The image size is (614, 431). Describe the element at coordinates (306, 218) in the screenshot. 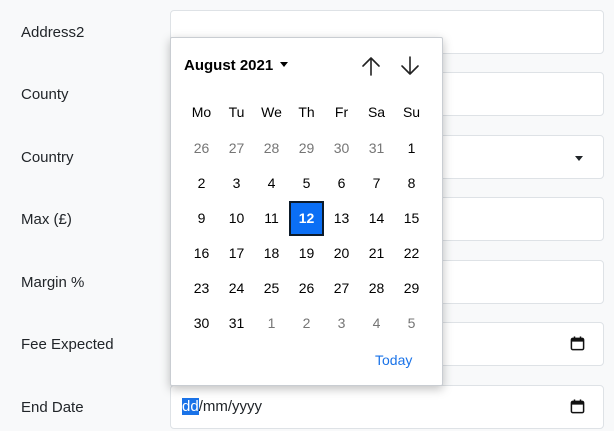

I see `day-cell-selected: 12` at that location.